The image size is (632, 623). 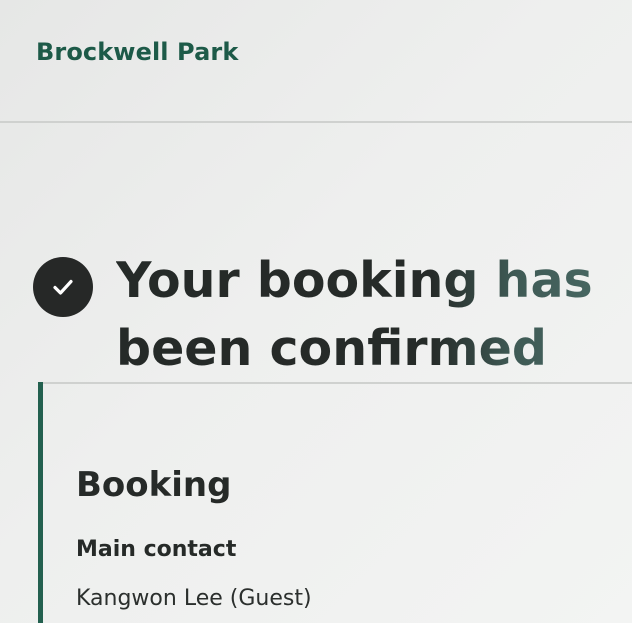 I want to click on main-contact-label: Main contact, so click(x=156, y=549).